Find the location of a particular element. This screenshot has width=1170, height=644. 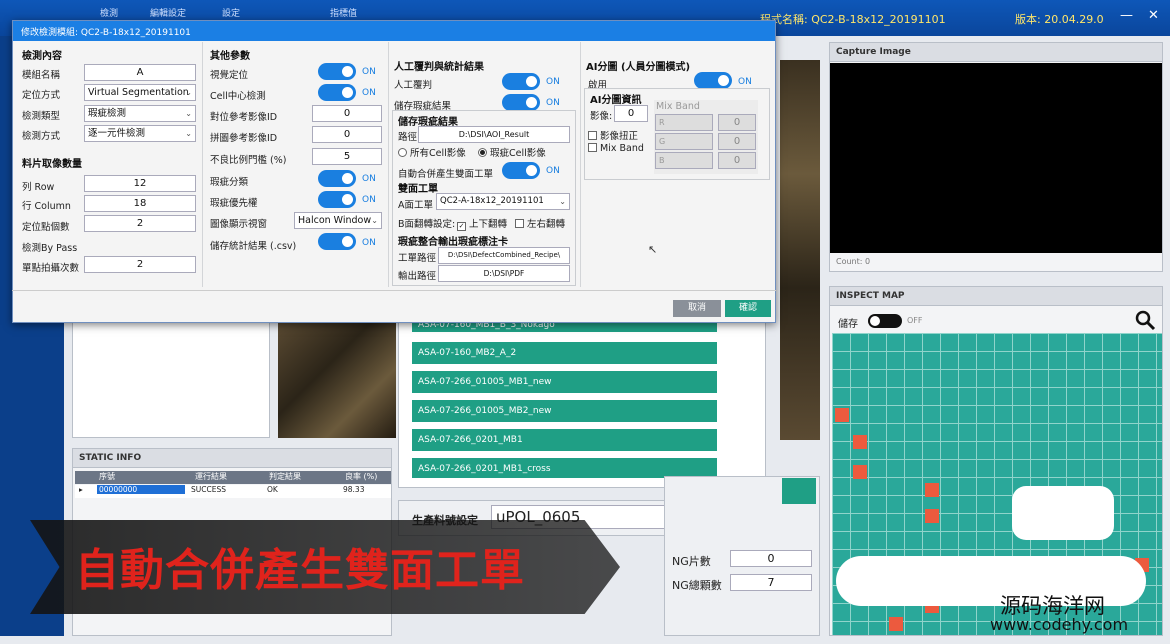

section-image-count: 料片取像數量 is located at coordinates (52, 164).